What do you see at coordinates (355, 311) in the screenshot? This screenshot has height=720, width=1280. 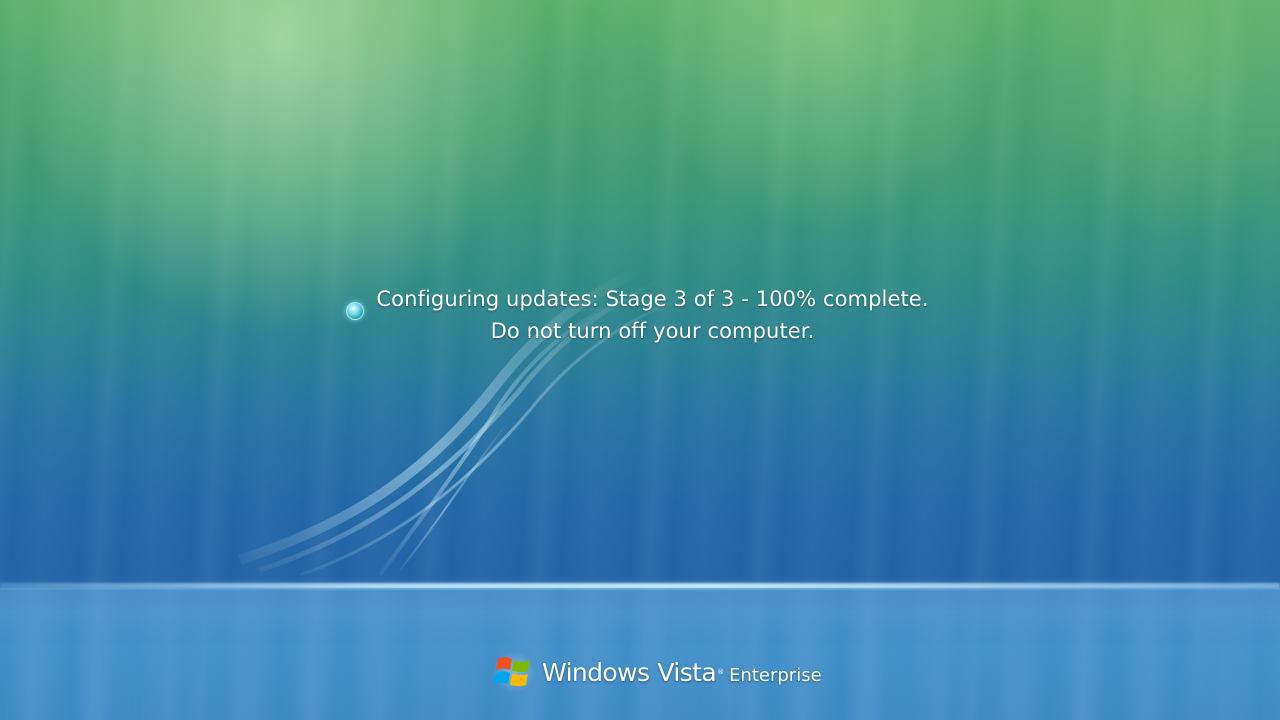 I see `busy-spinner-icon` at bounding box center [355, 311].